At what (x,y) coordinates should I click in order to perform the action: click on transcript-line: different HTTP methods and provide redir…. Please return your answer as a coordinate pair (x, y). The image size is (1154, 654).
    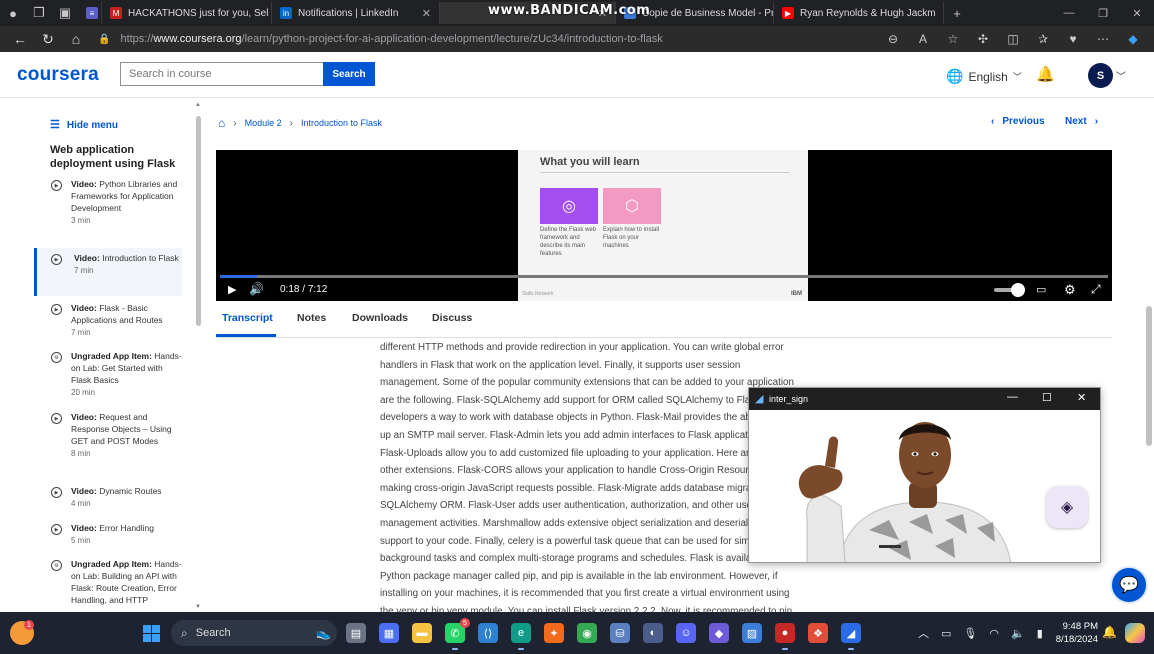
    Looking at the image, I should click on (601, 348).